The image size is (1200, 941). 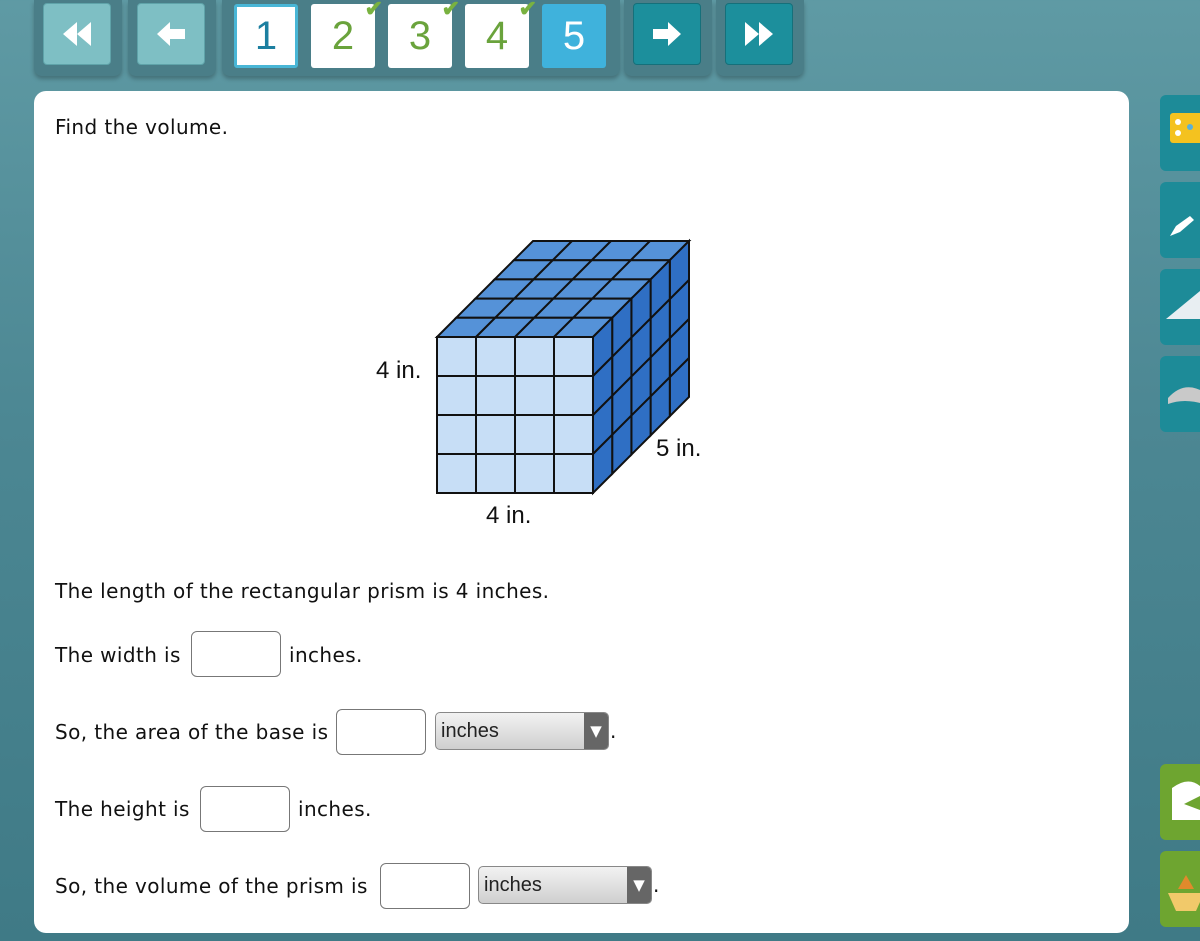 I want to click on height-dimension-label: 4 in., so click(x=399, y=370).